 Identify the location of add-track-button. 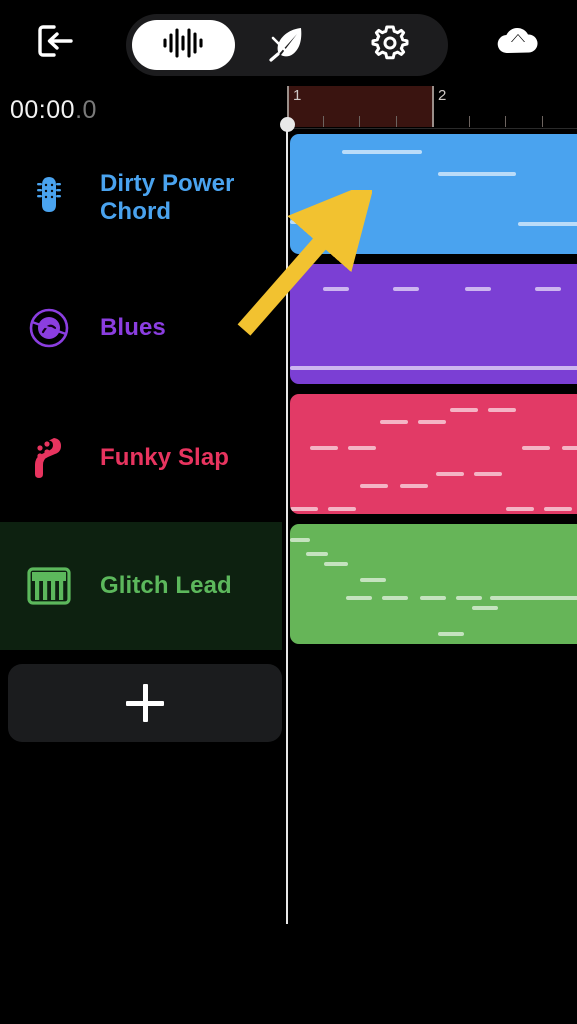
(145, 703).